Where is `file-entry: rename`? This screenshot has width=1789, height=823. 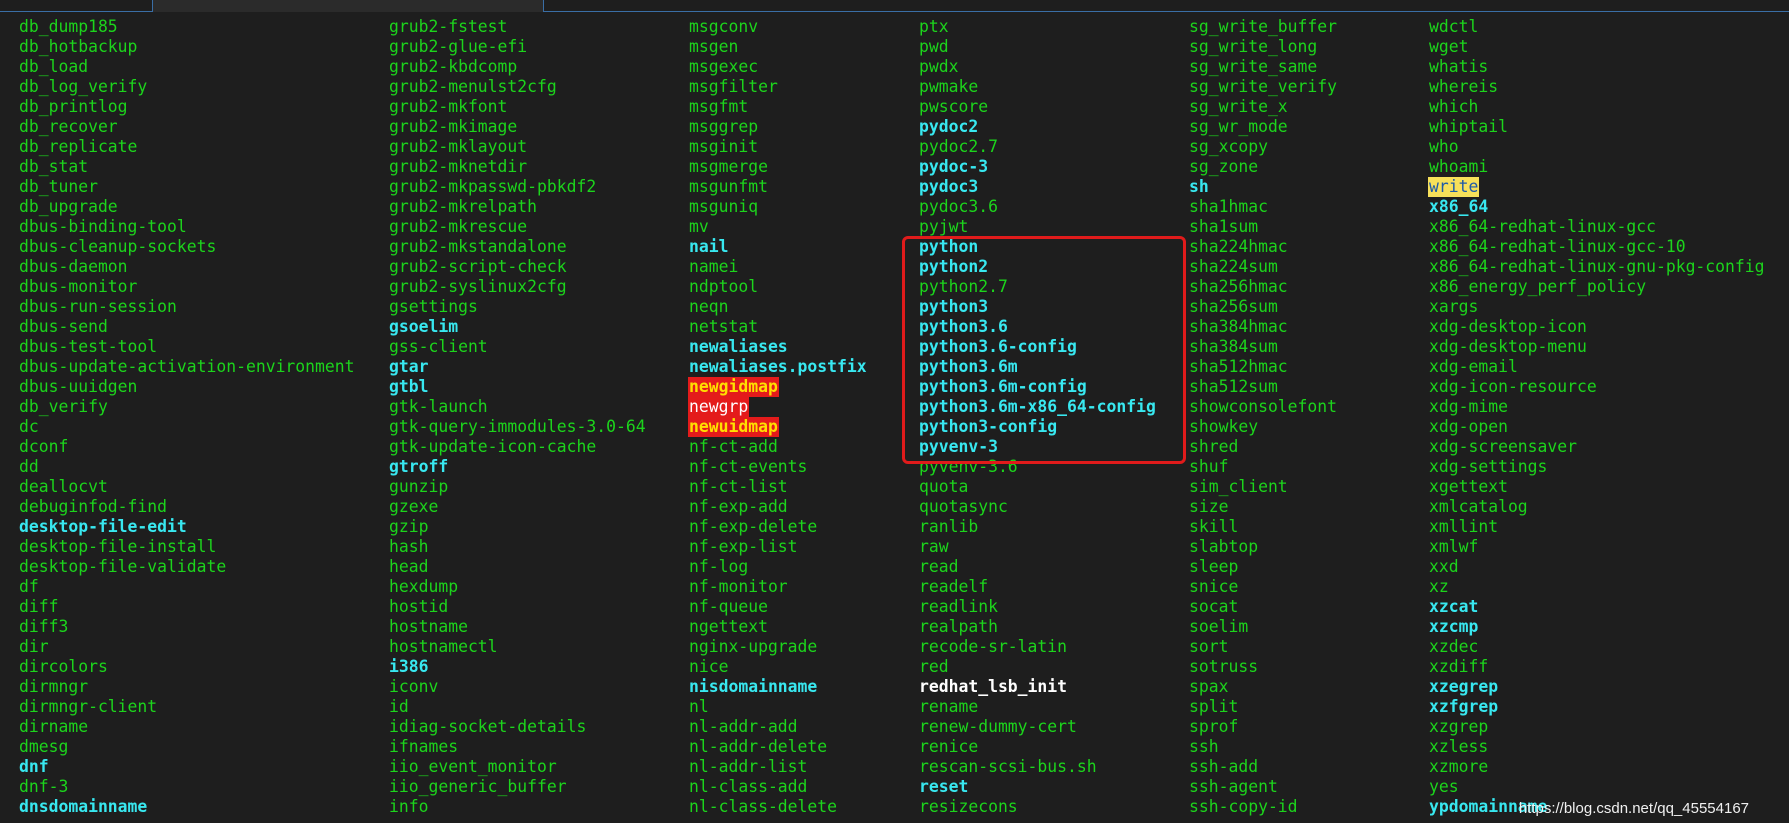 file-entry: rename is located at coordinates (1037, 707).